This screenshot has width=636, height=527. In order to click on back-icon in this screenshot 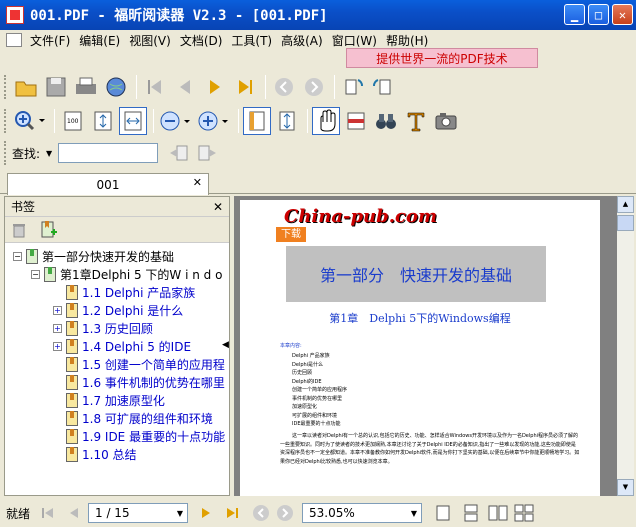, I will do `click(284, 87)`.